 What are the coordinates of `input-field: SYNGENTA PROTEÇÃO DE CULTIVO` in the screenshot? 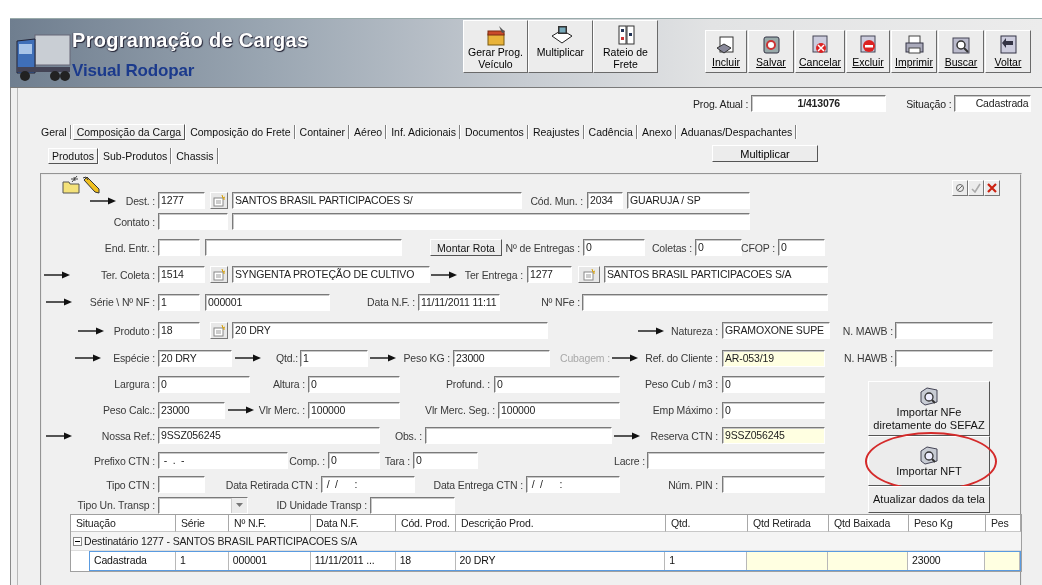 It's located at (331, 274).